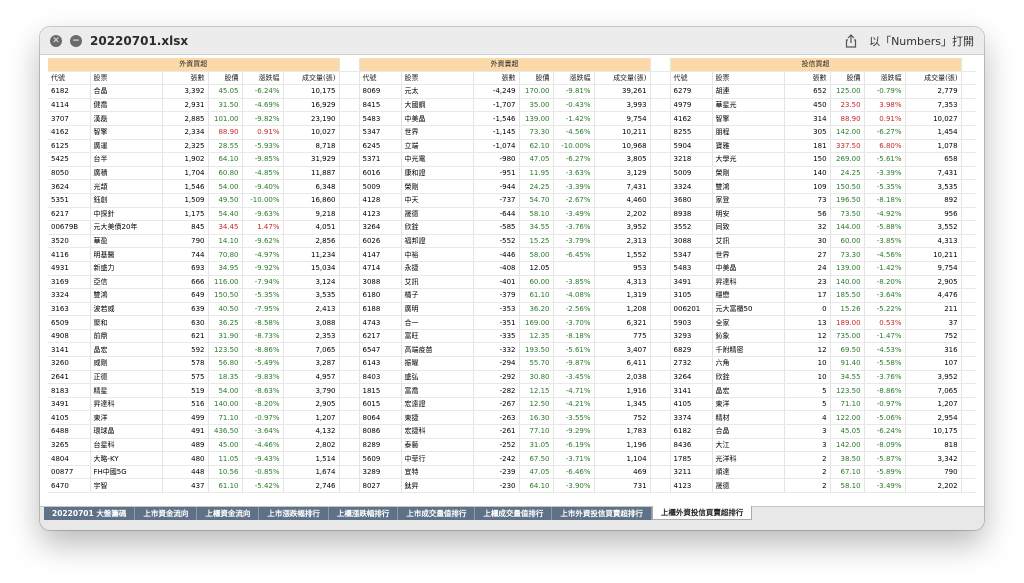 Image resolution: width=1024 pixels, height=583 pixels. What do you see at coordinates (622, 118) in the screenshot?
I see `table-cell: 9,754` at bounding box center [622, 118].